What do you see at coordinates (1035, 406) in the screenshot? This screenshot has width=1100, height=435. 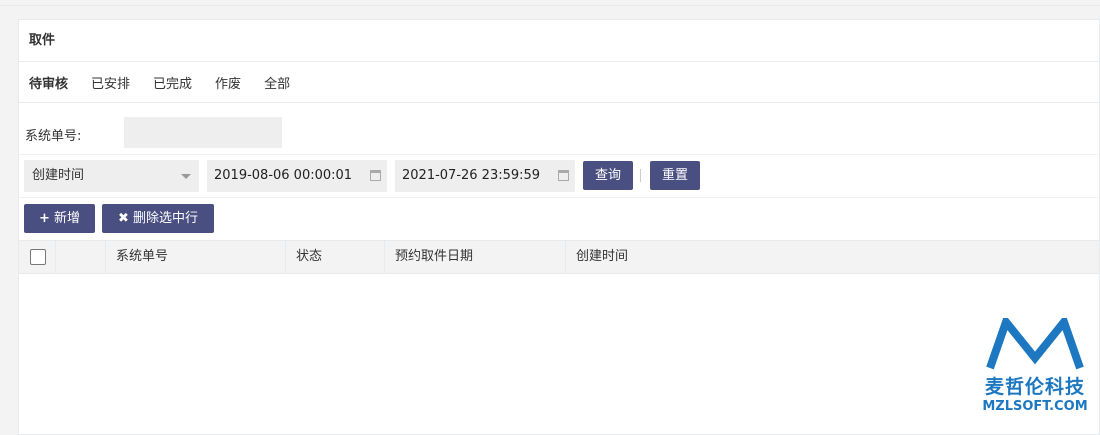 I see `watermark-english: MZLSOFT.COM` at bounding box center [1035, 406].